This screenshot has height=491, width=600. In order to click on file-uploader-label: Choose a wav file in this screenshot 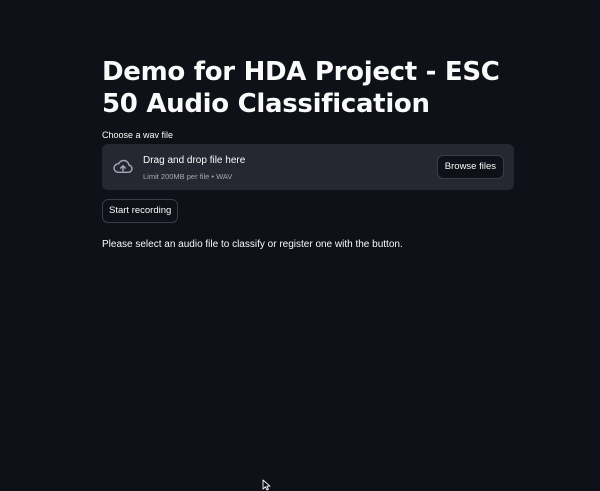, I will do `click(138, 135)`.